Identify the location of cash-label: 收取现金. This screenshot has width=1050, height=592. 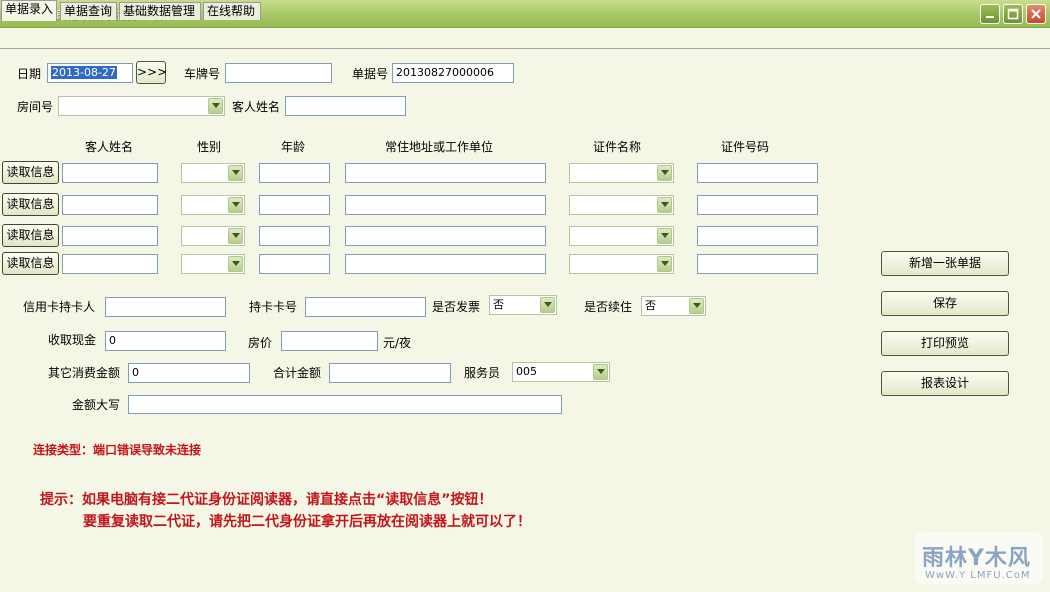
(72, 340).